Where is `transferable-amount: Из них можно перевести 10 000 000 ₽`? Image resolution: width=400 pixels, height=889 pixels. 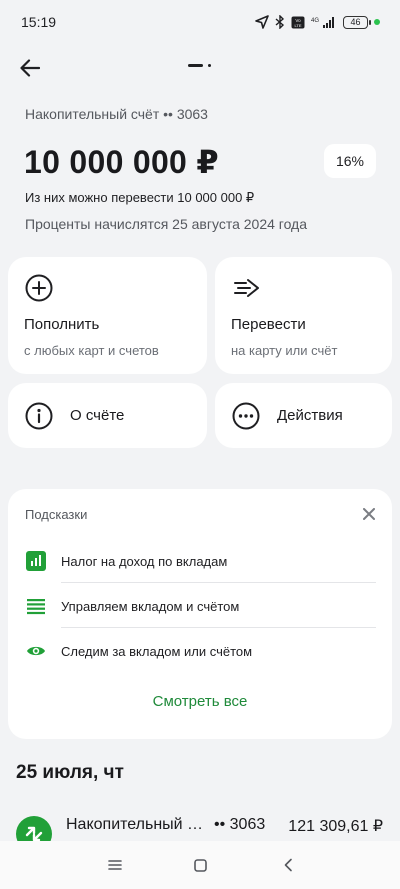 transferable-amount: Из них можно перевести 10 000 000 ₽ is located at coordinates (140, 197).